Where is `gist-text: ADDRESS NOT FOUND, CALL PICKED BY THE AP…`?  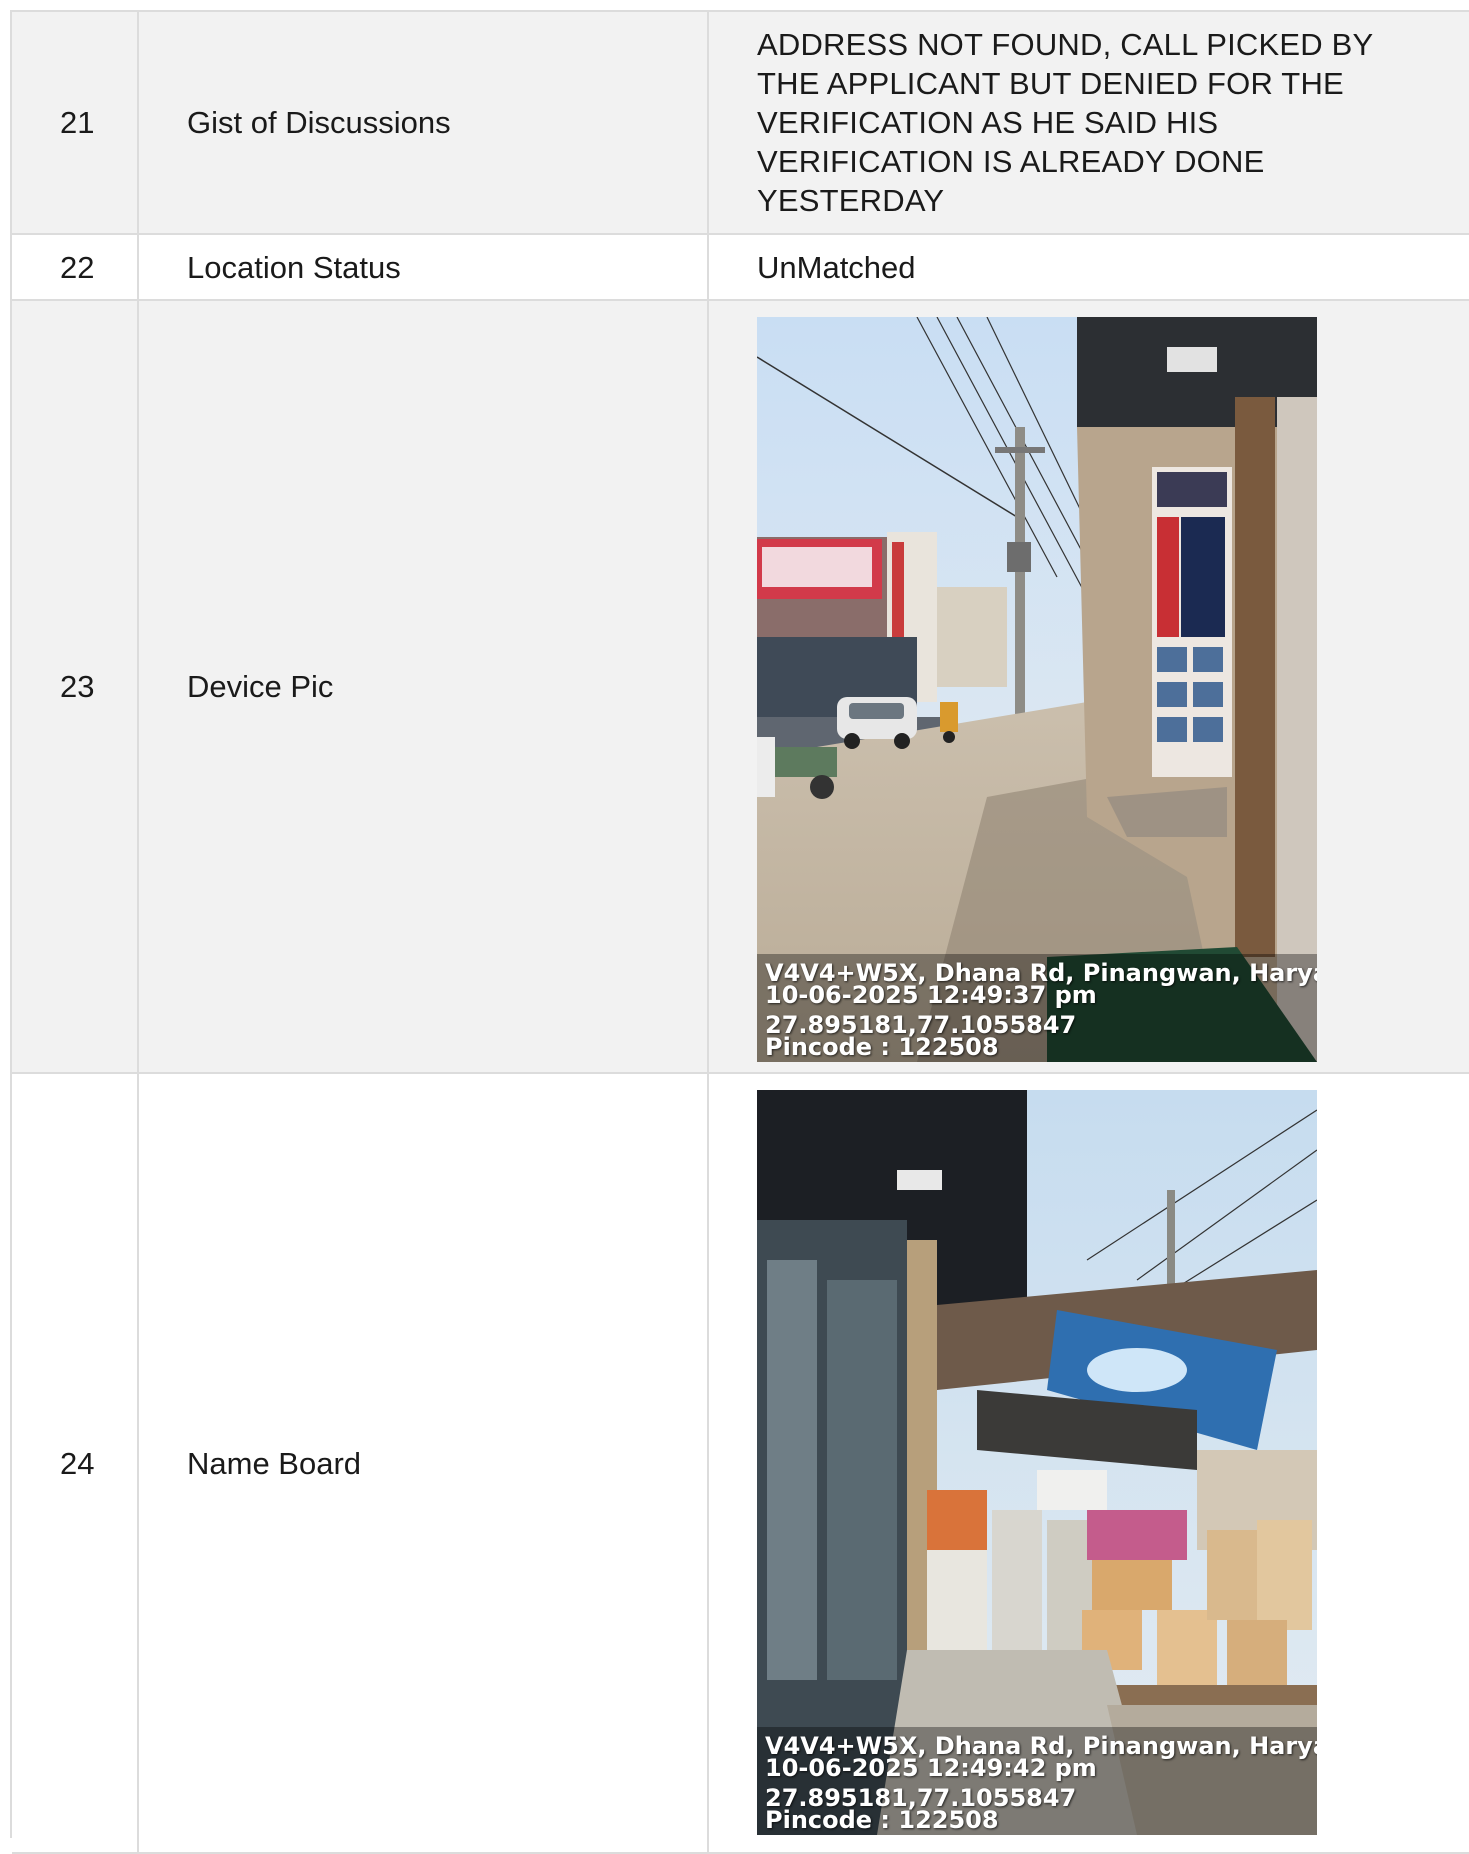
gist-text: ADDRESS NOT FOUND, CALL PICKED BY THE AP… is located at coordinates (1065, 122).